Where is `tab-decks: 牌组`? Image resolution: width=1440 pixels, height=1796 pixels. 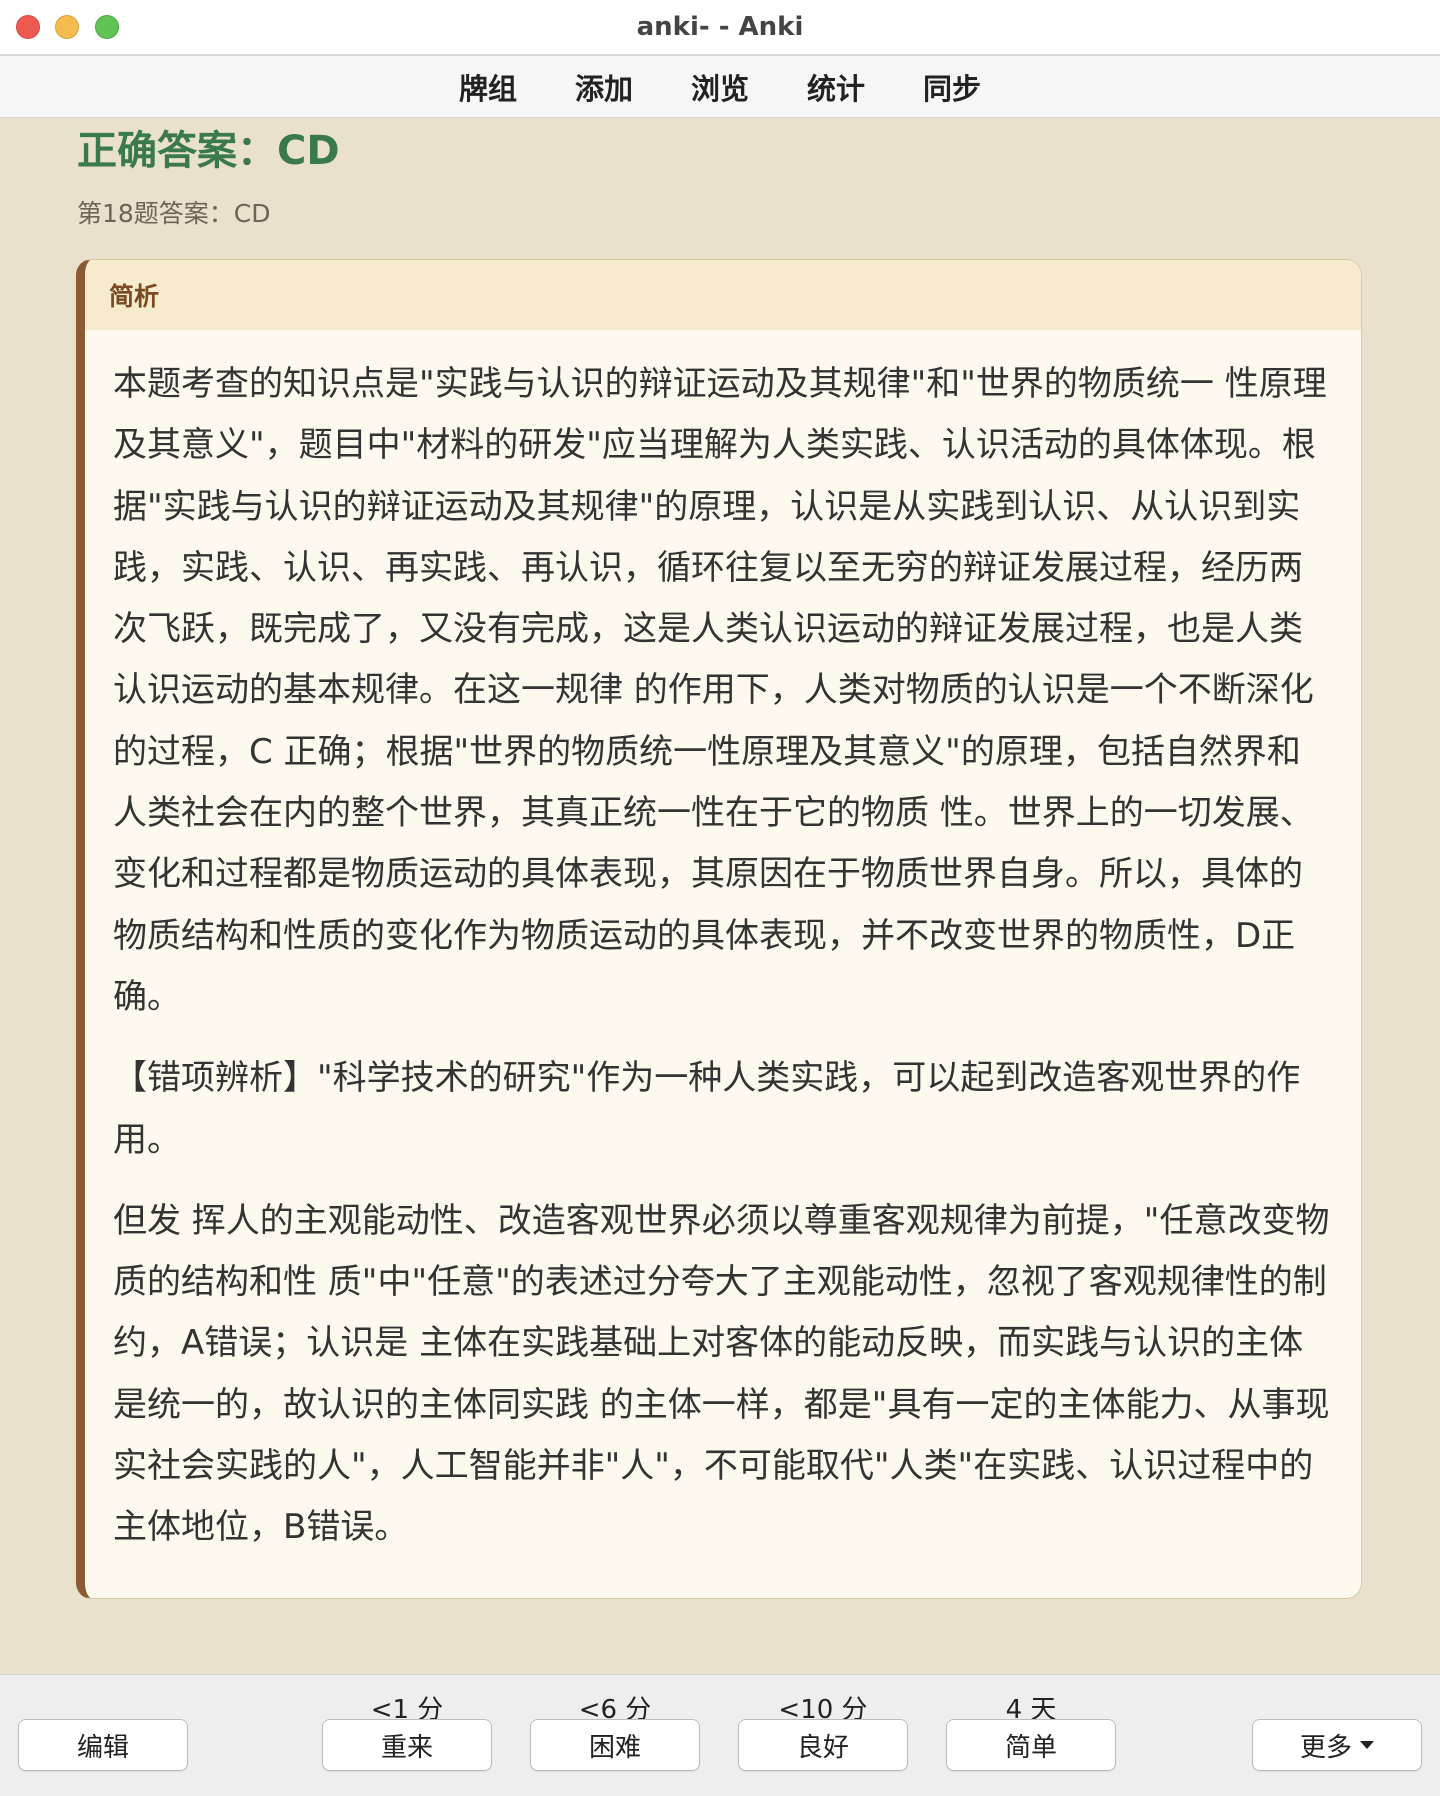
tab-decks: 牌组 is located at coordinates (488, 87).